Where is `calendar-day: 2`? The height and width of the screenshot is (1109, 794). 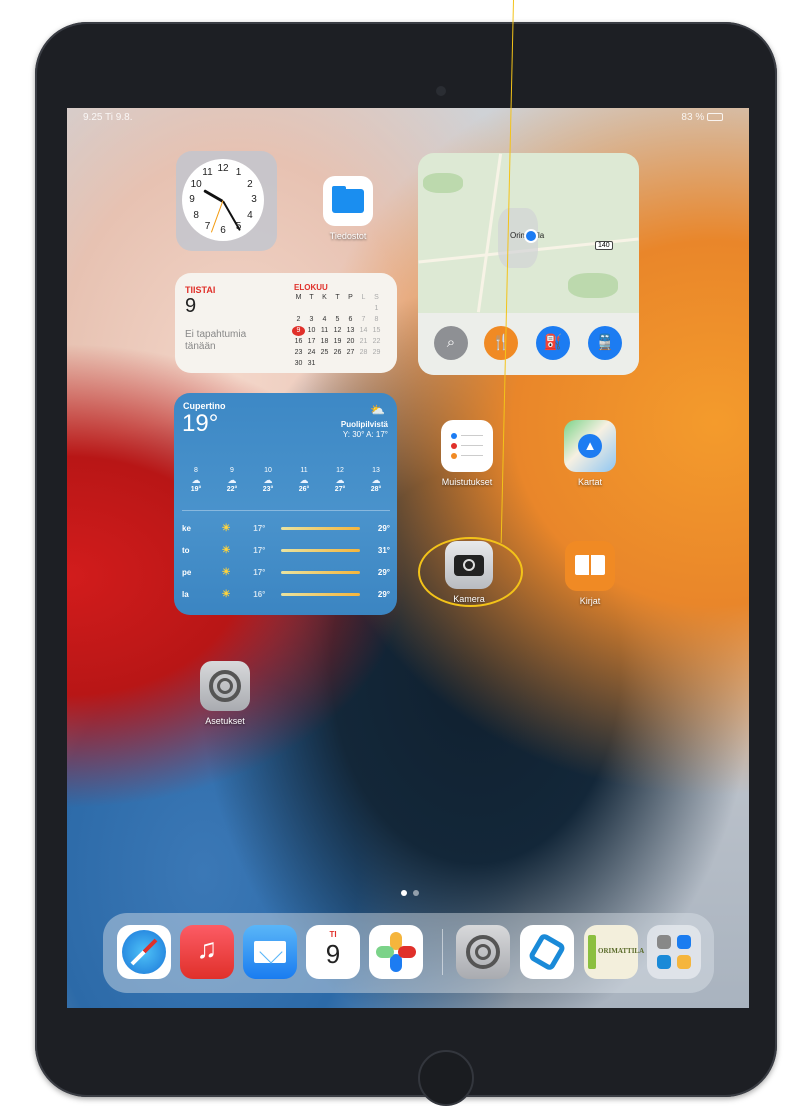 calendar-day: 2 is located at coordinates (298, 319).